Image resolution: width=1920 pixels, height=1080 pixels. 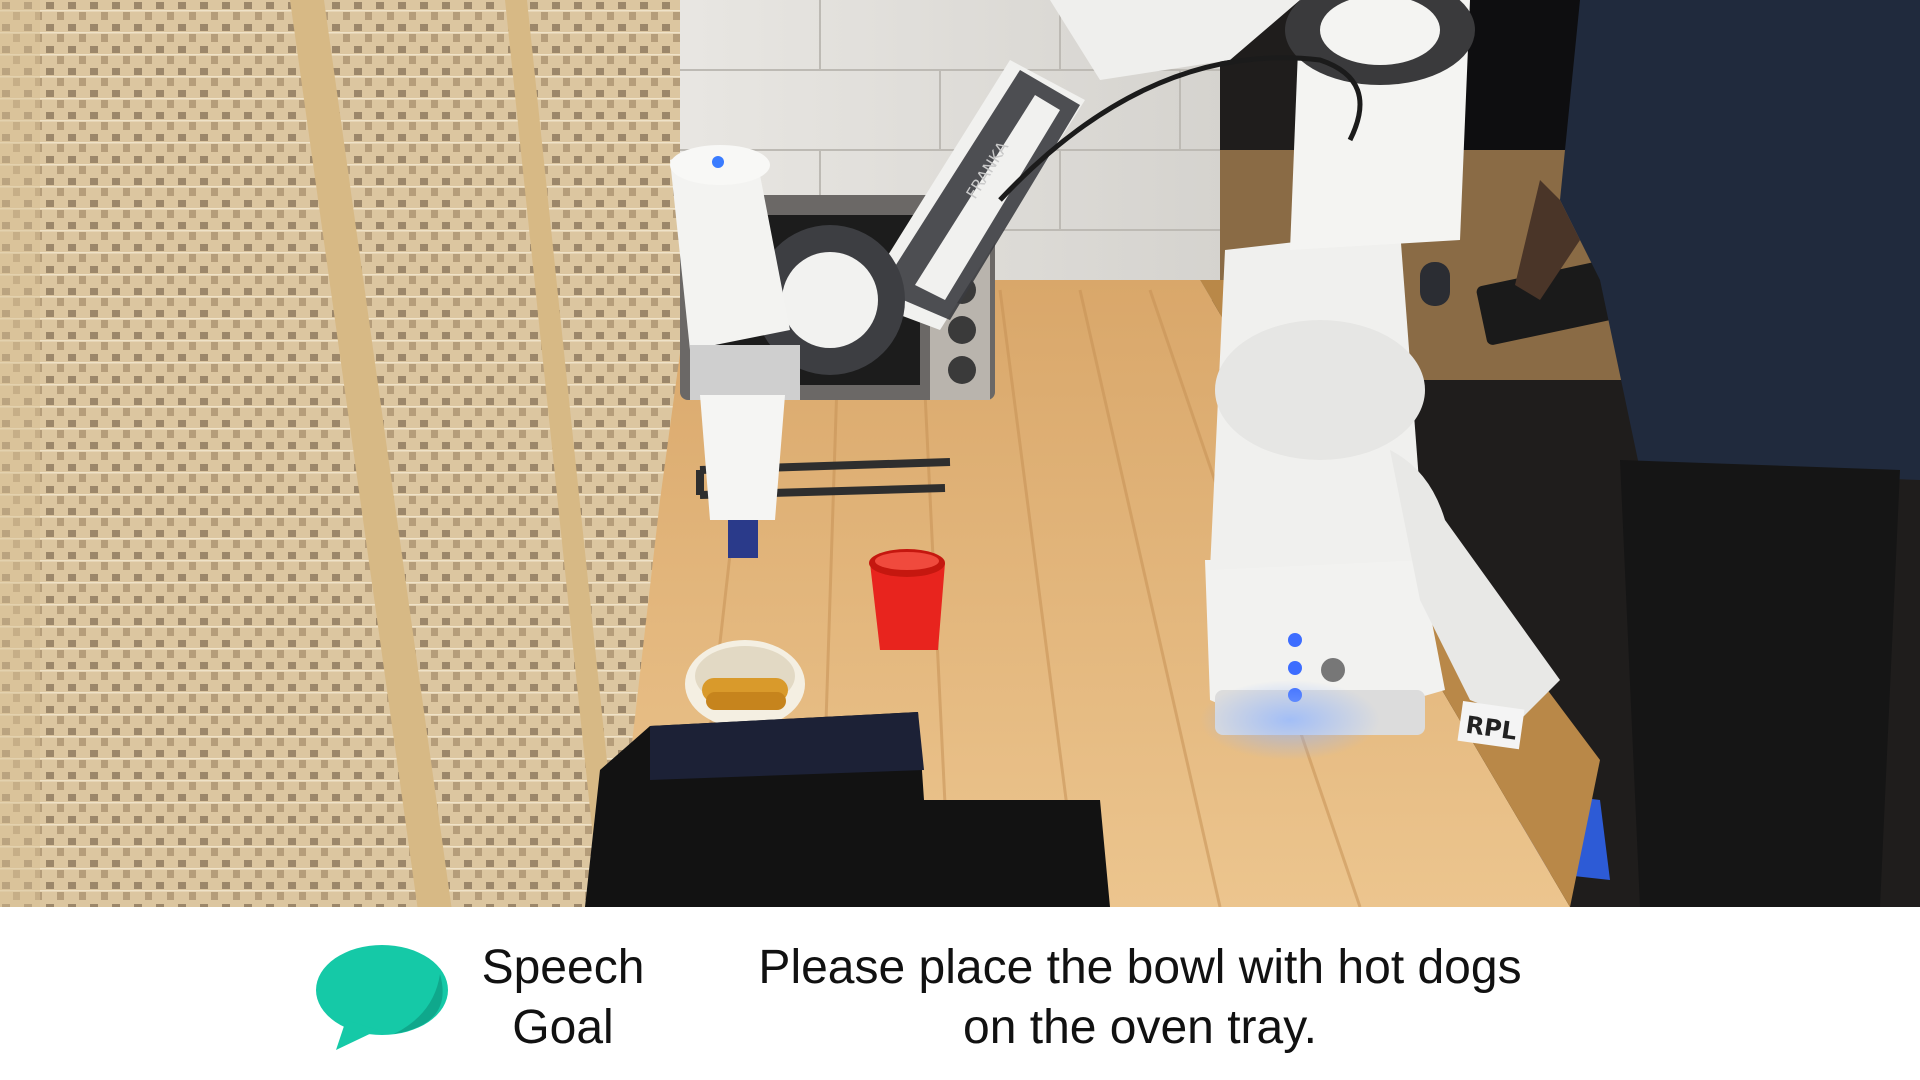 What do you see at coordinates (746, 701) in the screenshot?
I see `hot-dog` at bounding box center [746, 701].